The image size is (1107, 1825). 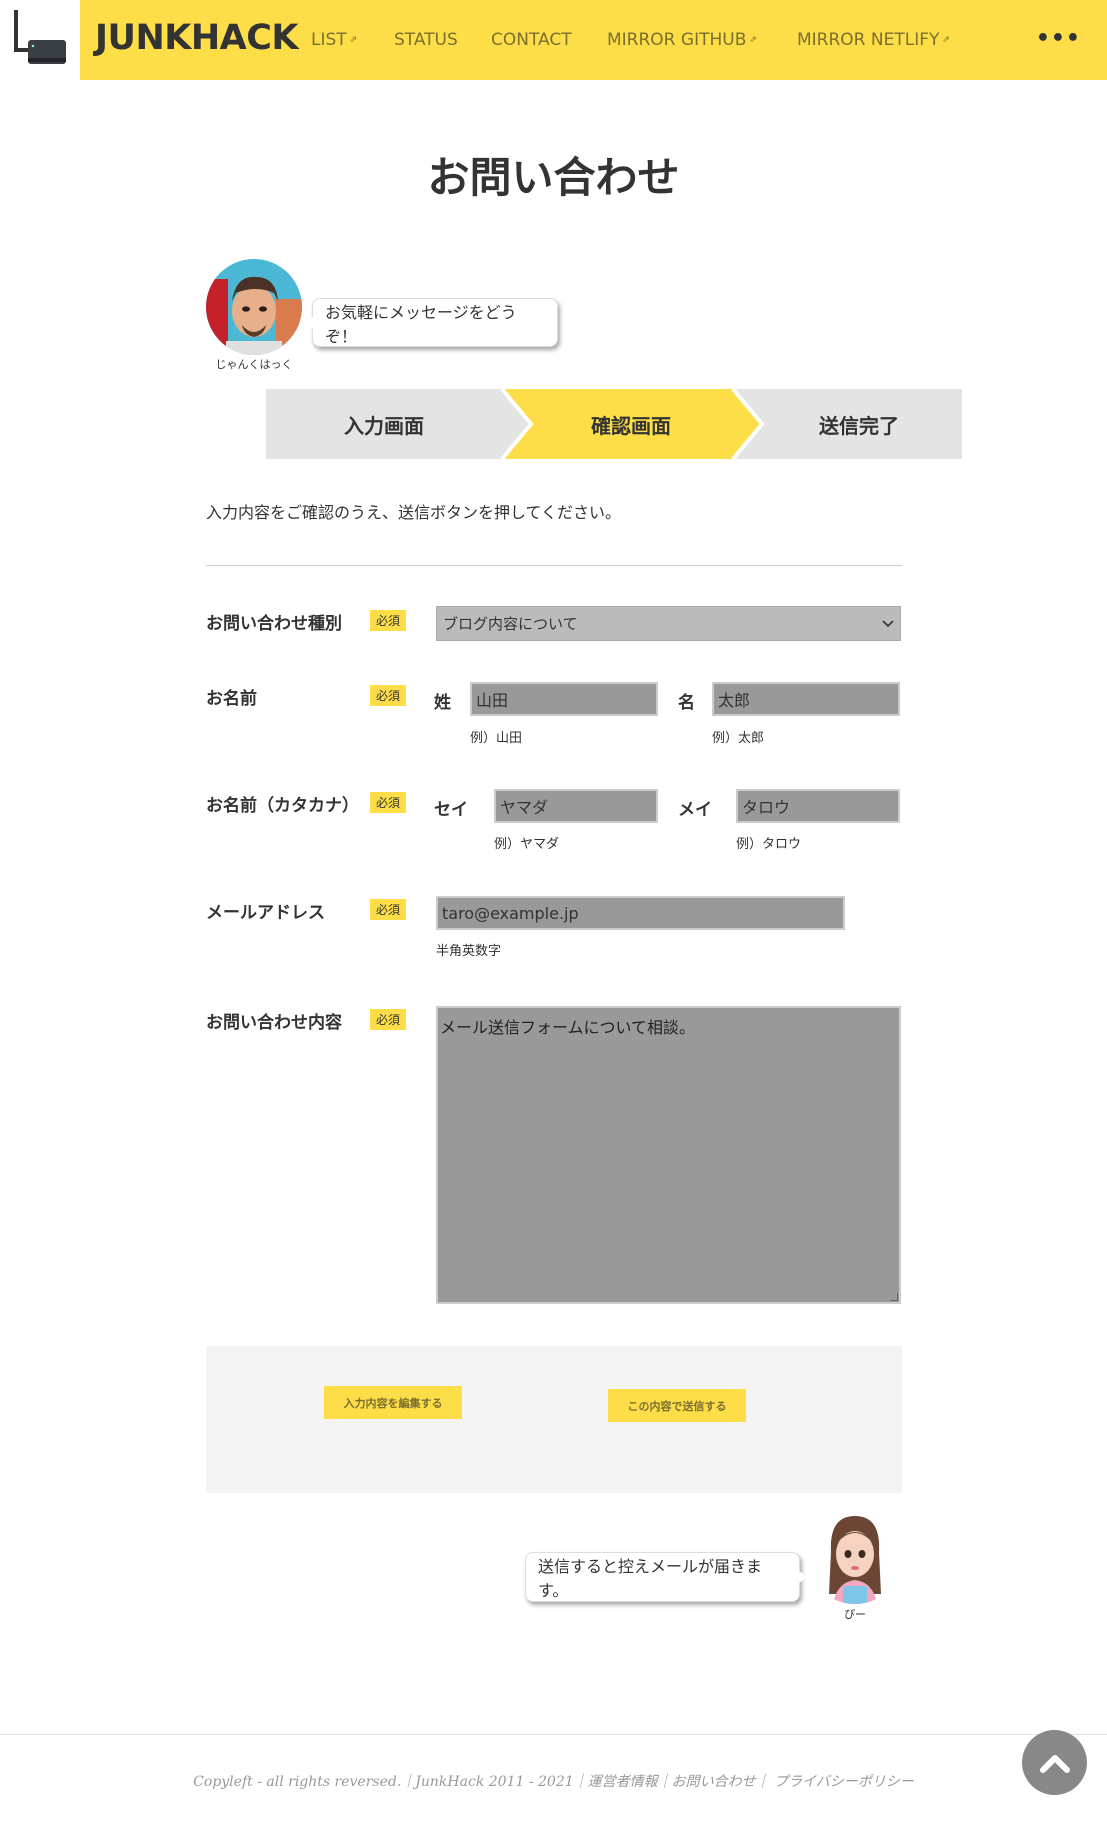 What do you see at coordinates (393, 1402) in the screenshot?
I see `edit-input-button: 入力内容を編集する` at bounding box center [393, 1402].